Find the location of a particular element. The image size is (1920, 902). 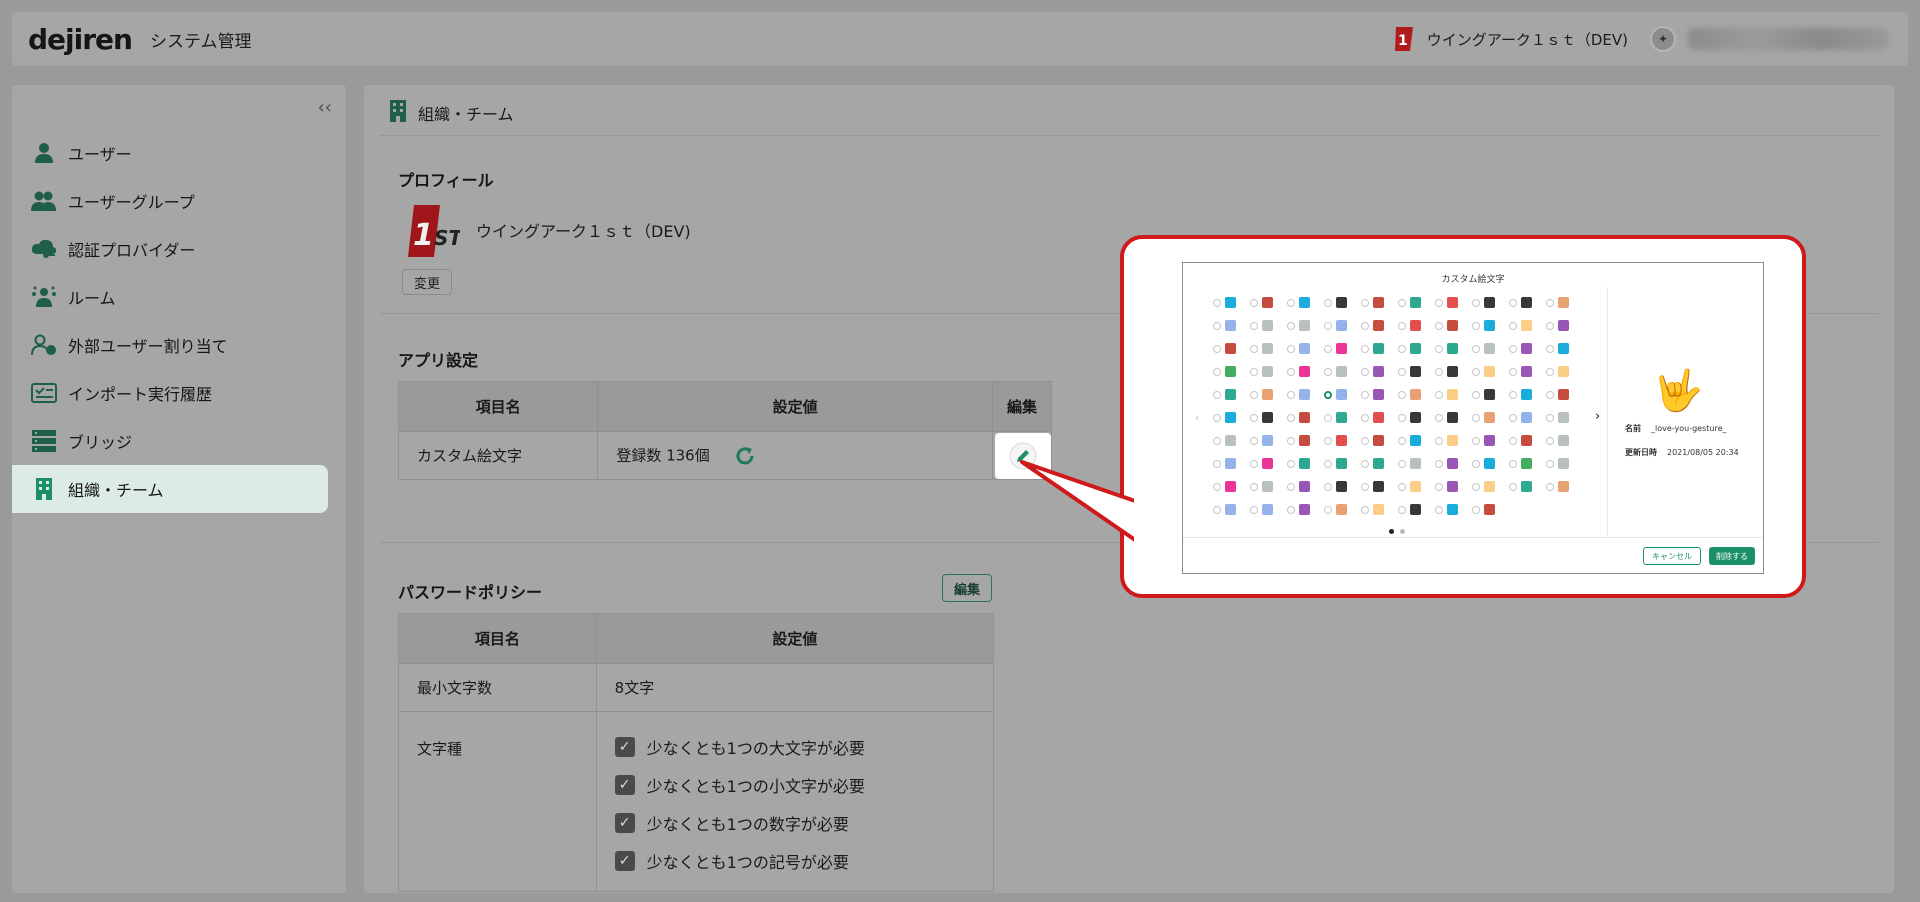

sidebar-item-auth-providers: 認証プロバイダー is located at coordinates (179, 249).